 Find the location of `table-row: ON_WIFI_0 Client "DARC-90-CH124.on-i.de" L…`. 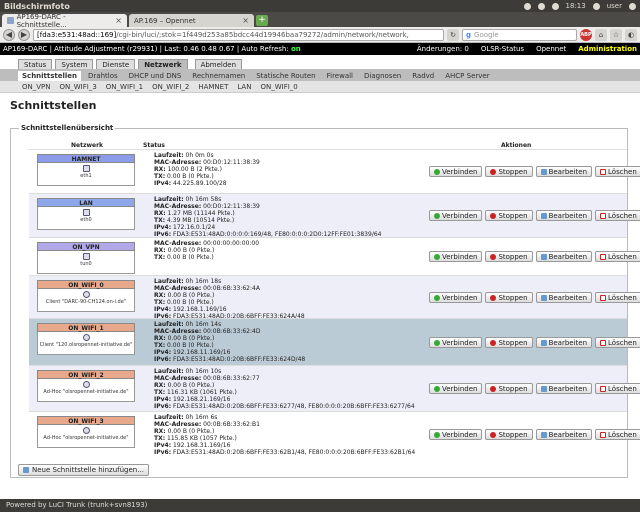

table-row: ON_WIFI_0 Client "DARC-90-CH124.on-i.de" L… is located at coordinates (334, 297).